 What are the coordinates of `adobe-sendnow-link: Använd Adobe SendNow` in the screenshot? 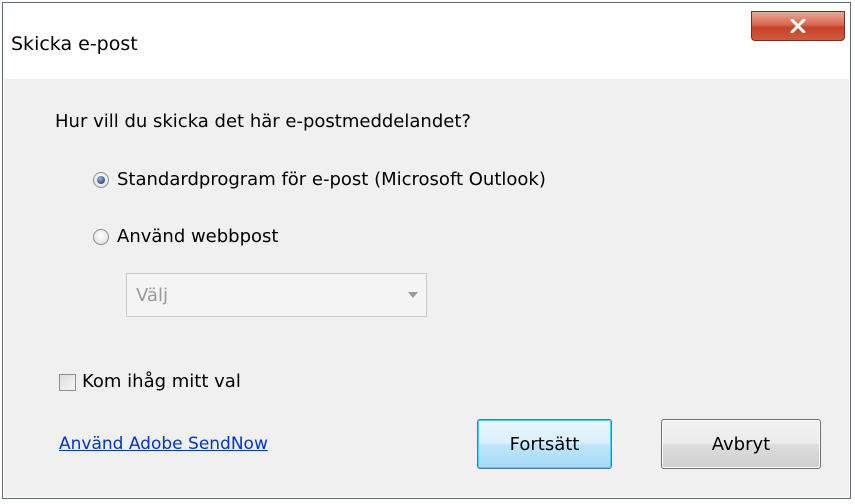 It's located at (163, 444).